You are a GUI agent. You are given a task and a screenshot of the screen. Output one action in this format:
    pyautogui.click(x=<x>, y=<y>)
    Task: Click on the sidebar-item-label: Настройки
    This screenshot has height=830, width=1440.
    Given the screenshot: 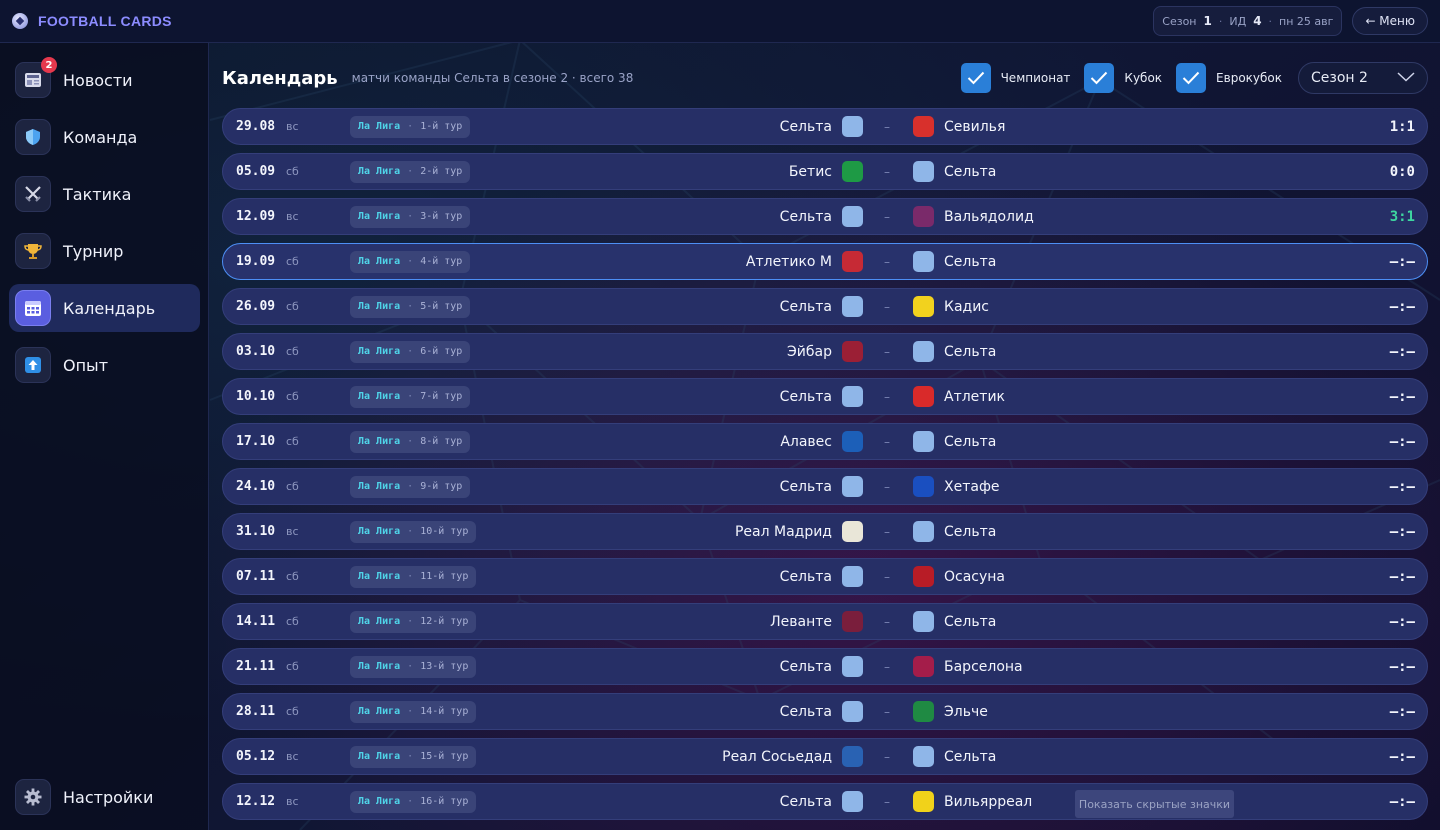 What is the action you would take?
    pyautogui.click(x=108, y=797)
    